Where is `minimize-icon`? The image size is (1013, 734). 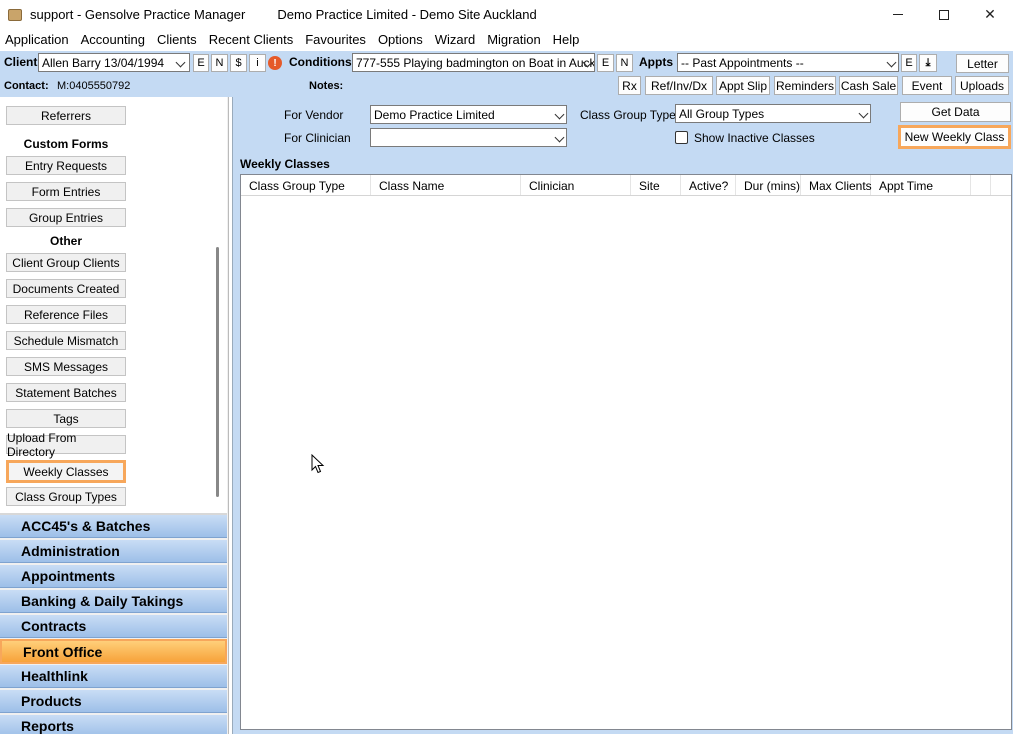
minimize-icon is located at coordinates (898, 14).